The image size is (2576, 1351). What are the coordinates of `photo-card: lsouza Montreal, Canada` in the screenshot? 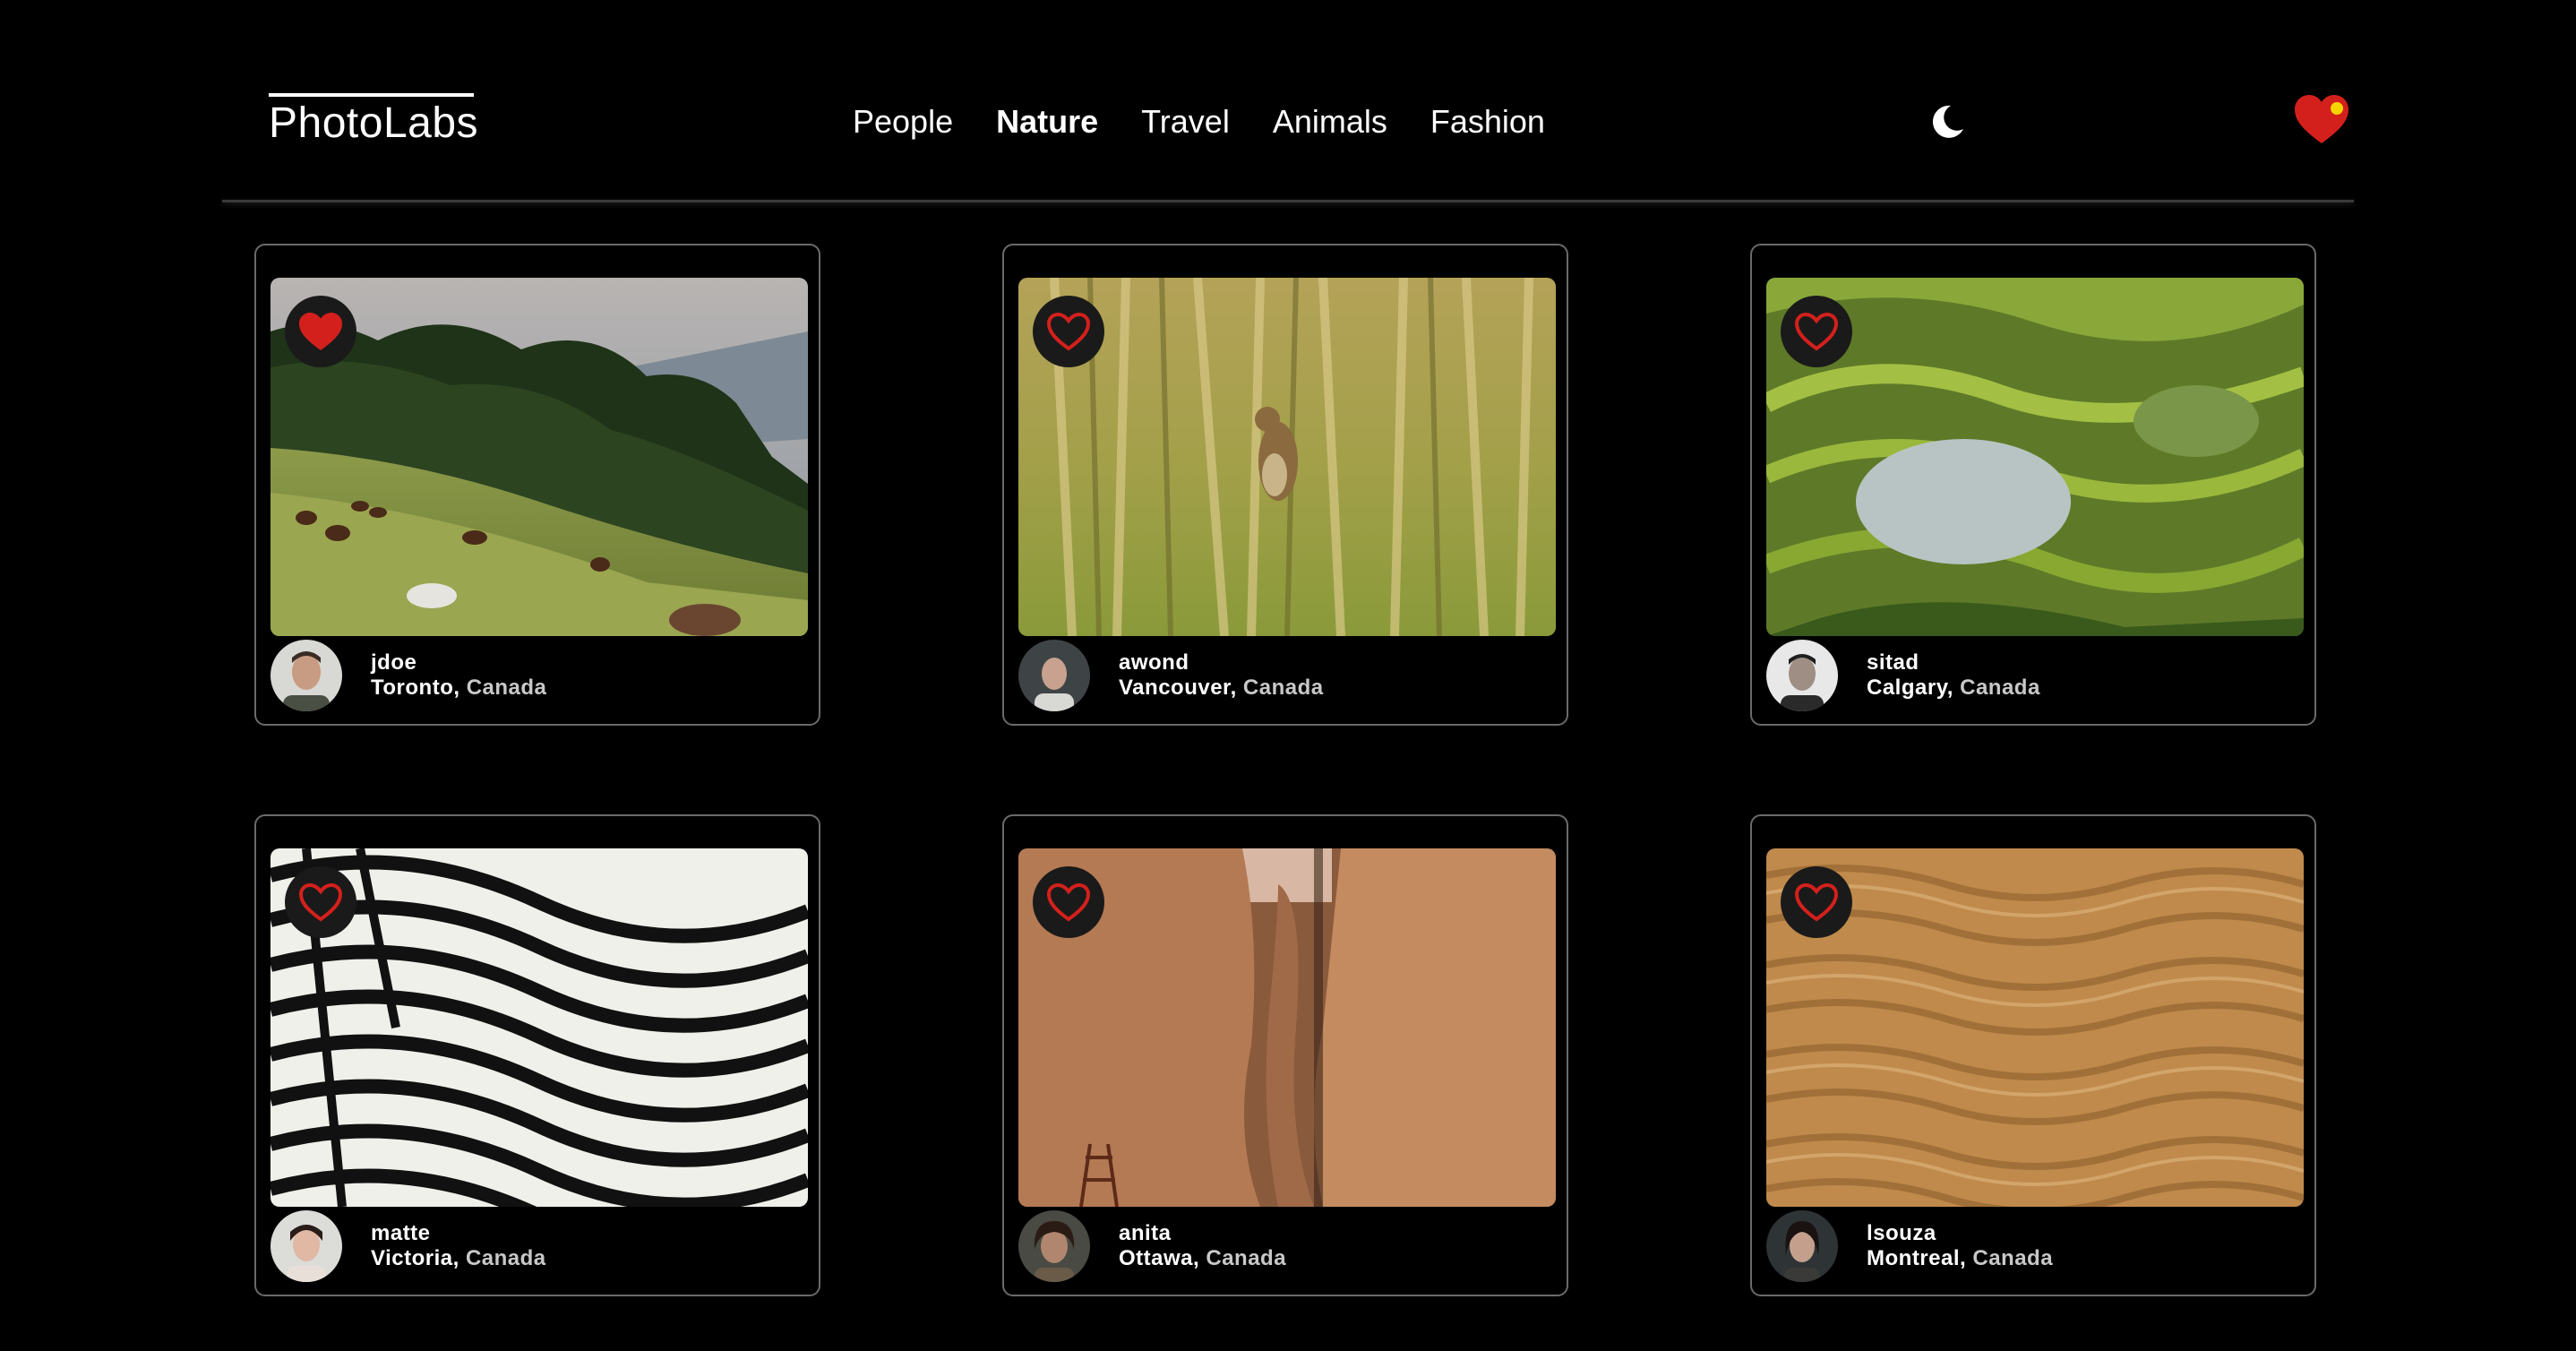 It's located at (2033, 1055).